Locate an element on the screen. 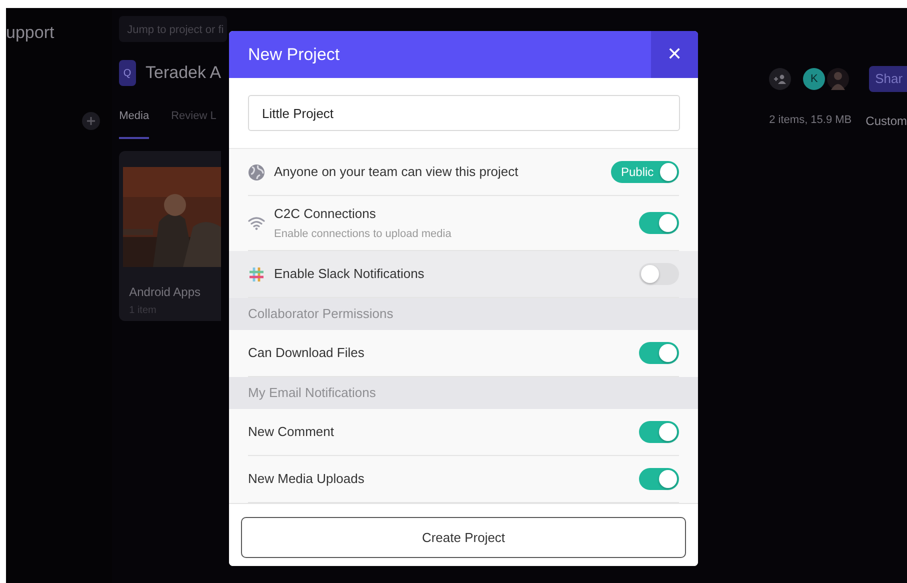 The image size is (907, 583). tab: Media is located at coordinates (134, 123).